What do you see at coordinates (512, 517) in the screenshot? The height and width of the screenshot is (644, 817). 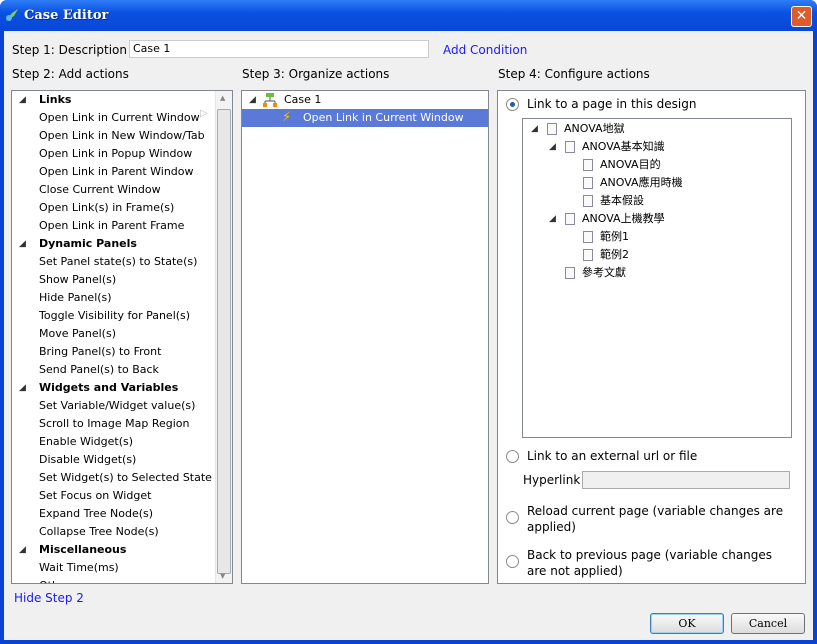 I see `radio-reload` at bounding box center [512, 517].